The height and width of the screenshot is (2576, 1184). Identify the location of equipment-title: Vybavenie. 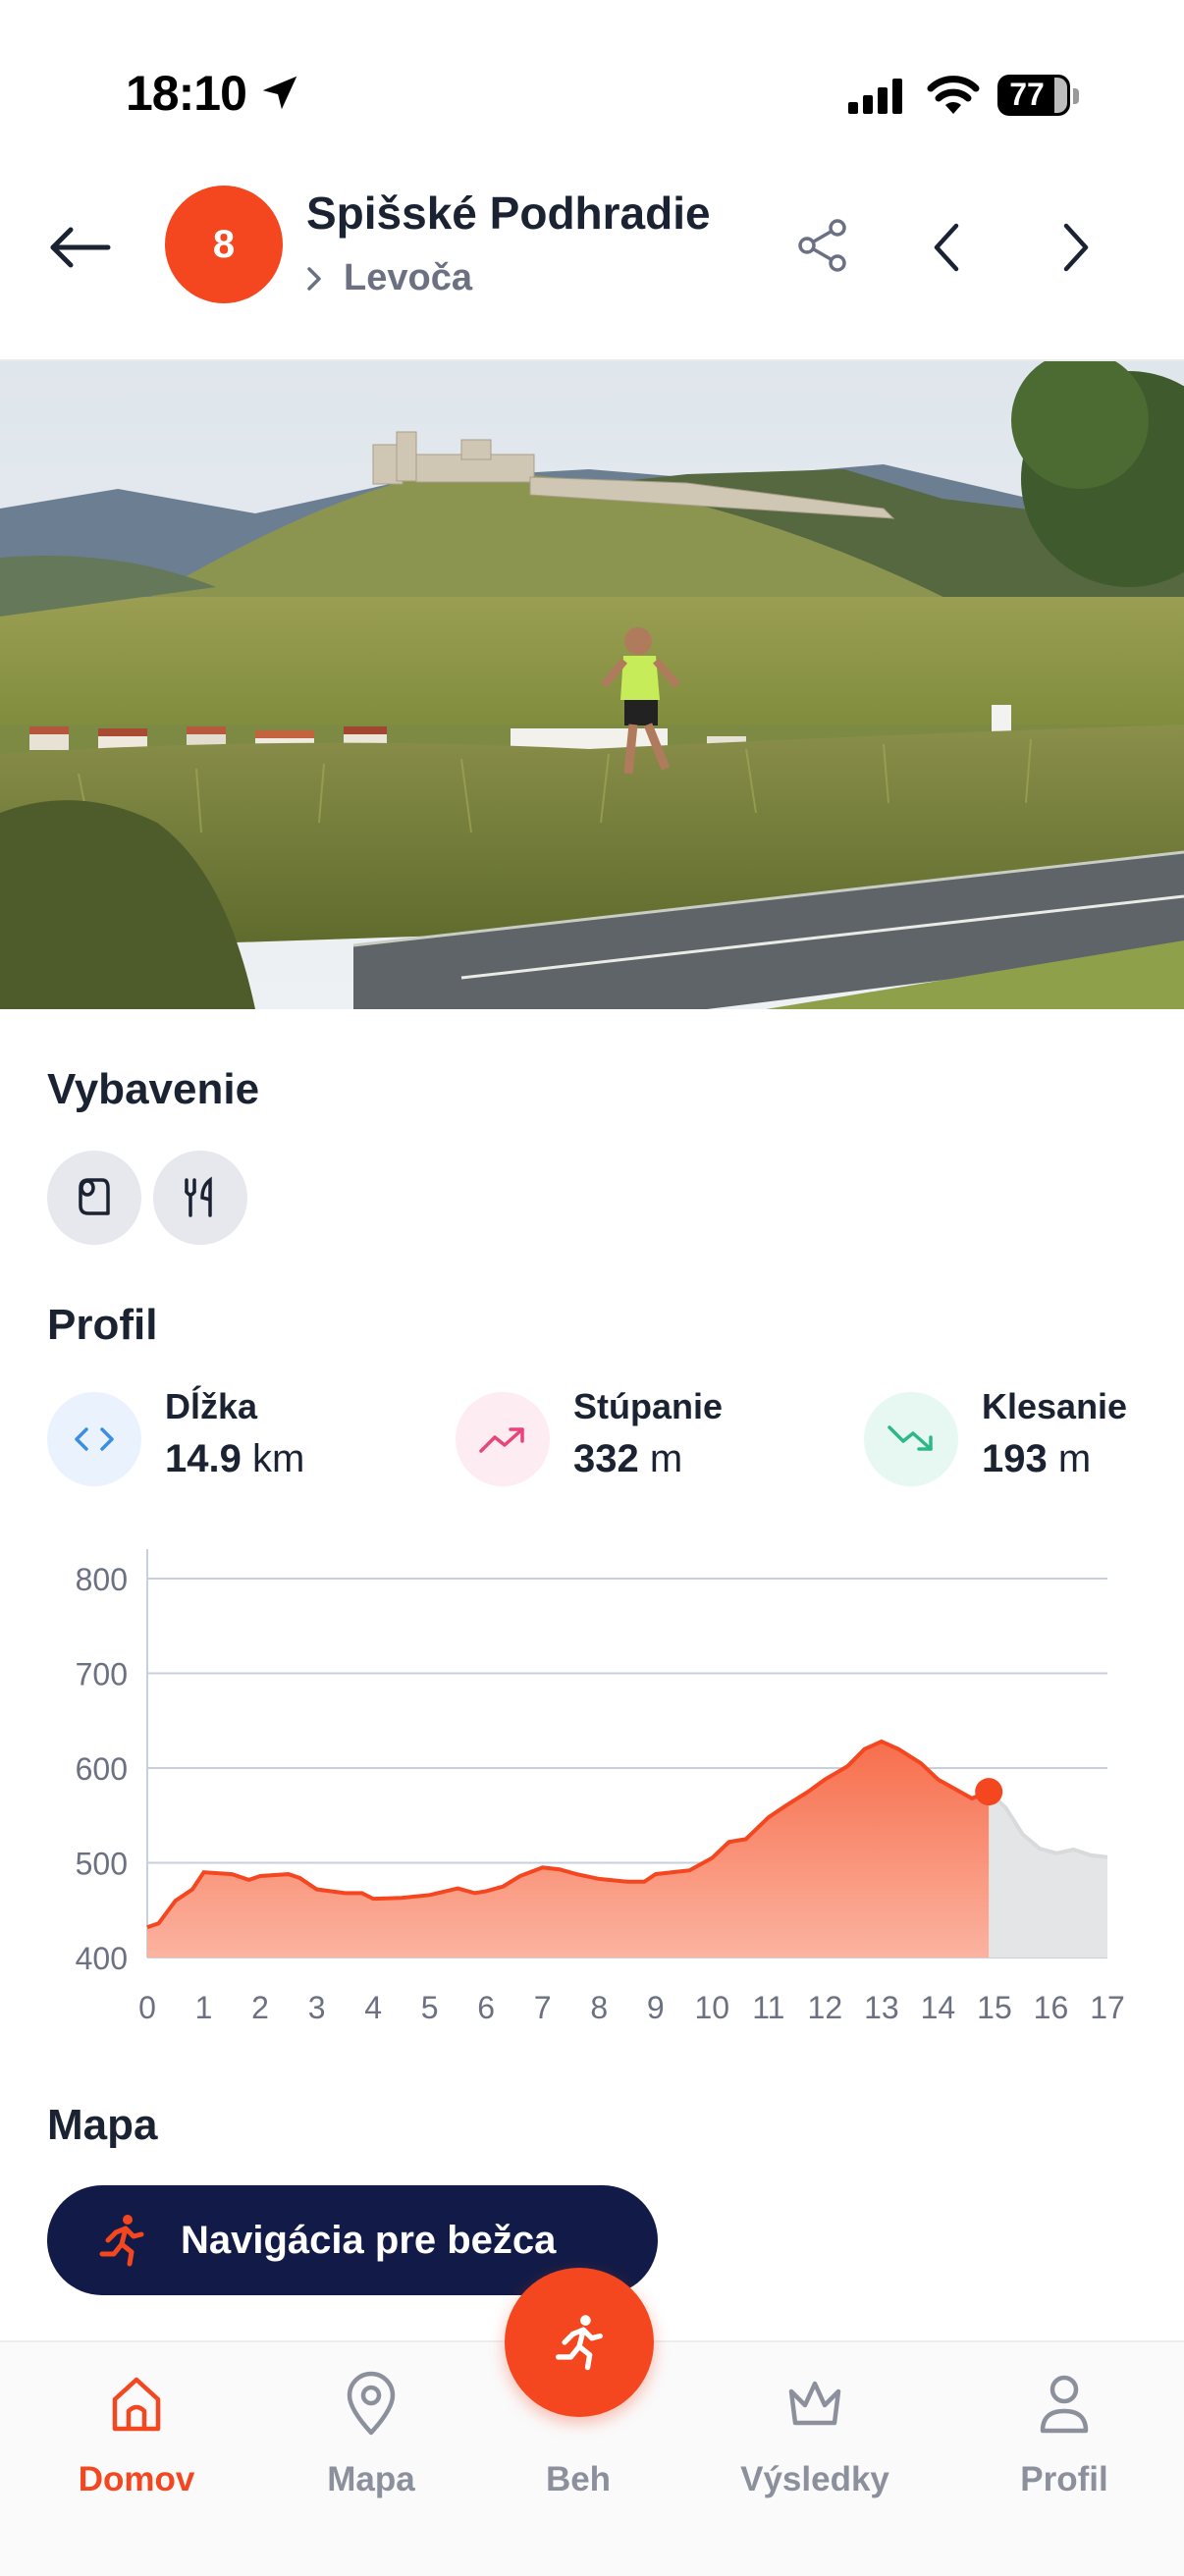
(154, 1089).